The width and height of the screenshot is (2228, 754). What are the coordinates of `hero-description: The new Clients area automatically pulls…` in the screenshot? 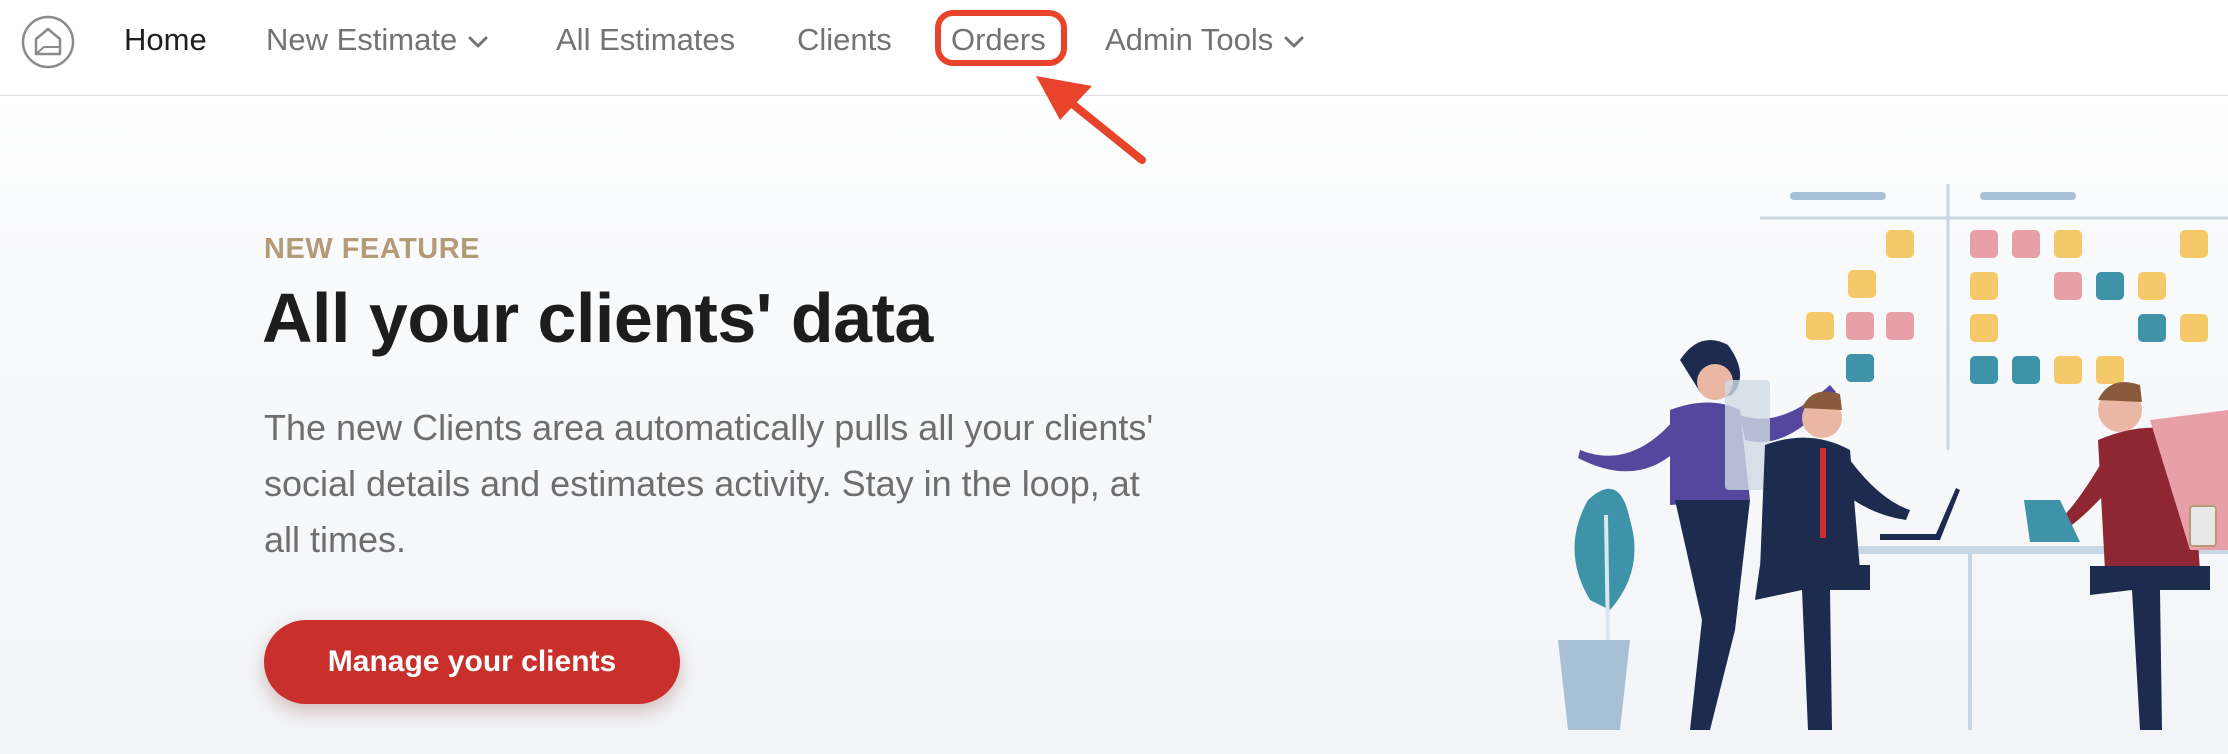 It's located at (709, 483).